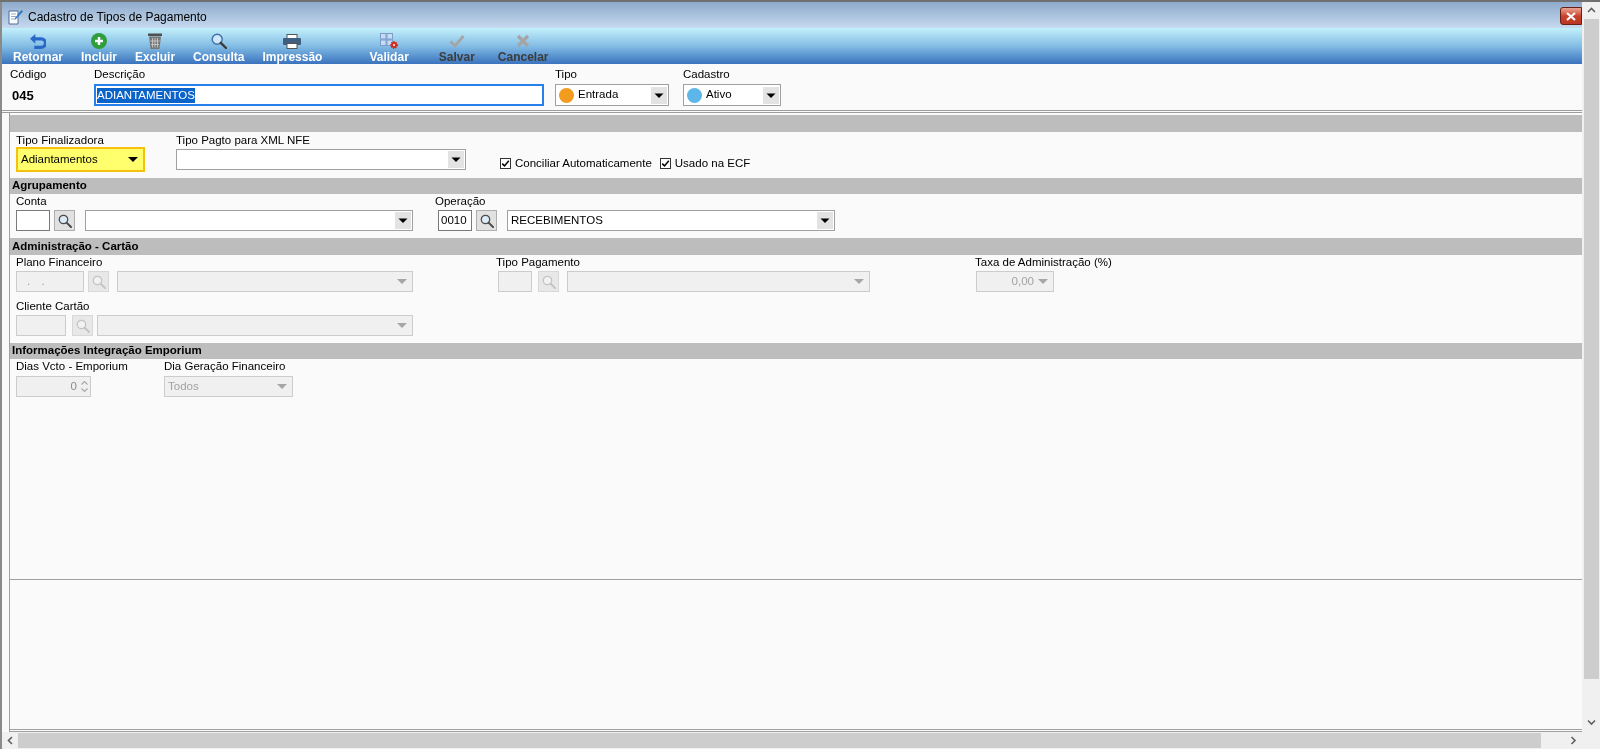  What do you see at coordinates (117, 17) in the screenshot?
I see `window-title: Cadastro de Tipos de Pagamento` at bounding box center [117, 17].